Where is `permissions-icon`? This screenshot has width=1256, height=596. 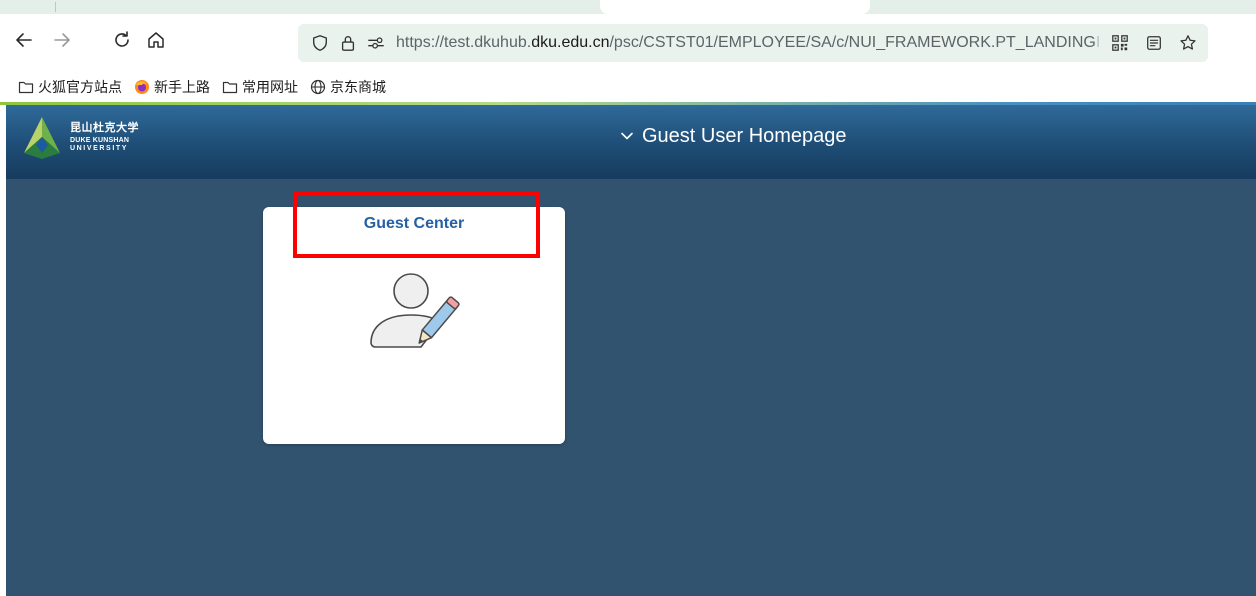
permissions-icon is located at coordinates (376, 43).